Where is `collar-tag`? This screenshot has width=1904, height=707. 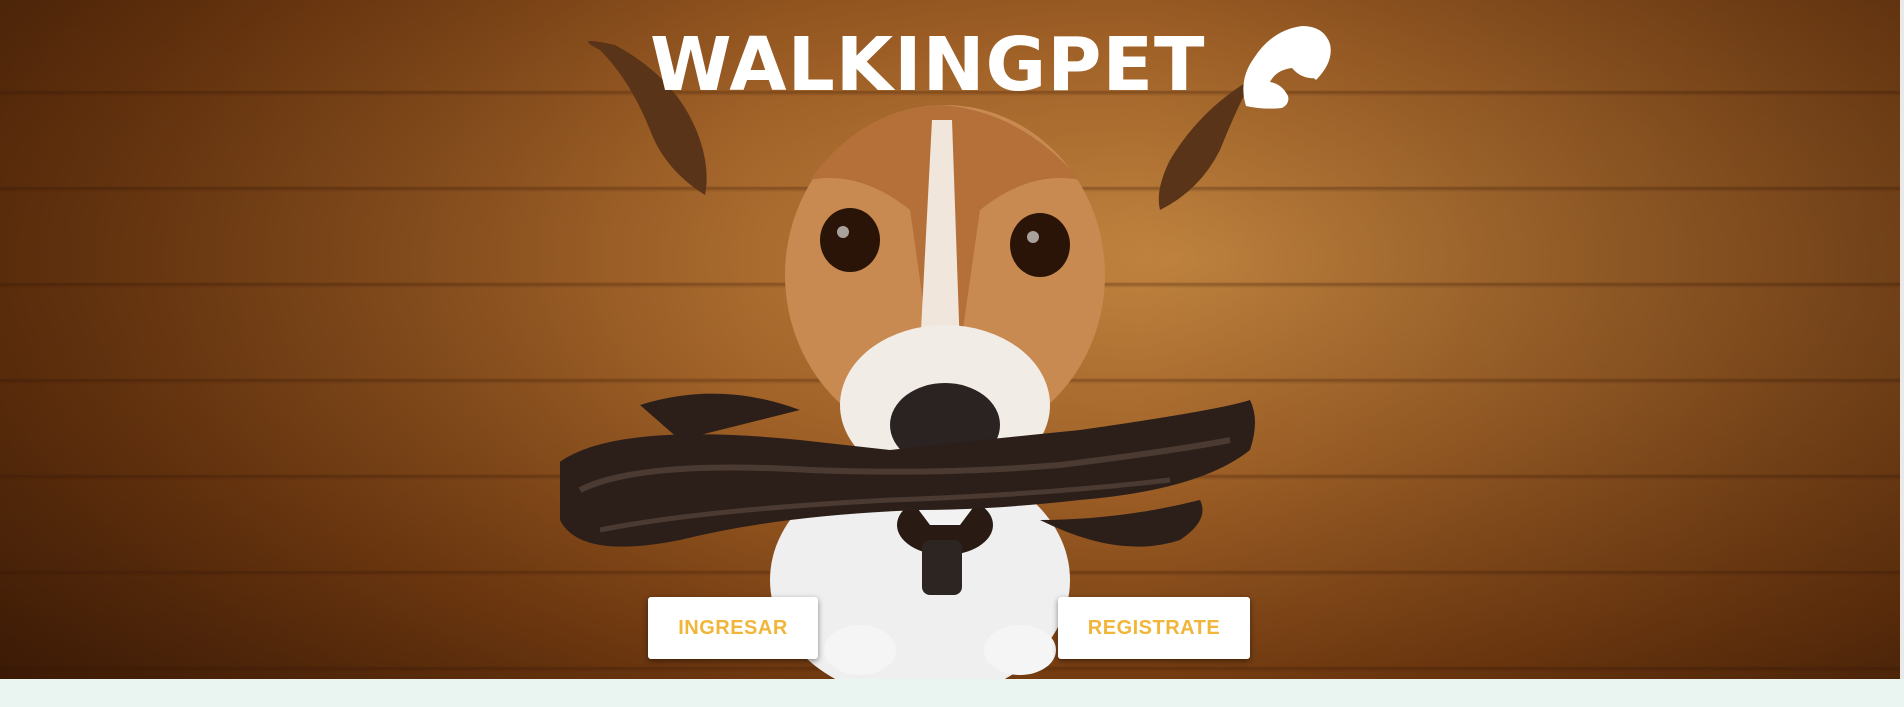 collar-tag is located at coordinates (942, 567).